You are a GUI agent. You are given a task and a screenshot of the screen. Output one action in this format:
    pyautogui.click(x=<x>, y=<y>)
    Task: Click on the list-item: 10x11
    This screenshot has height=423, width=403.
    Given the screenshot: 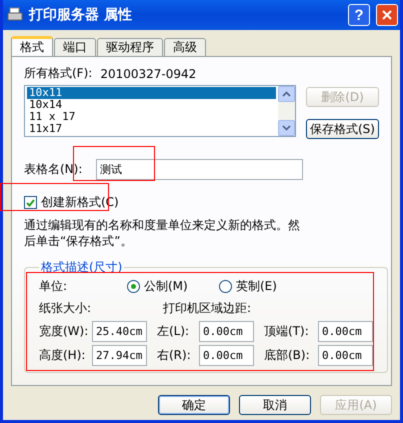 What is the action you would take?
    pyautogui.click(x=151, y=93)
    